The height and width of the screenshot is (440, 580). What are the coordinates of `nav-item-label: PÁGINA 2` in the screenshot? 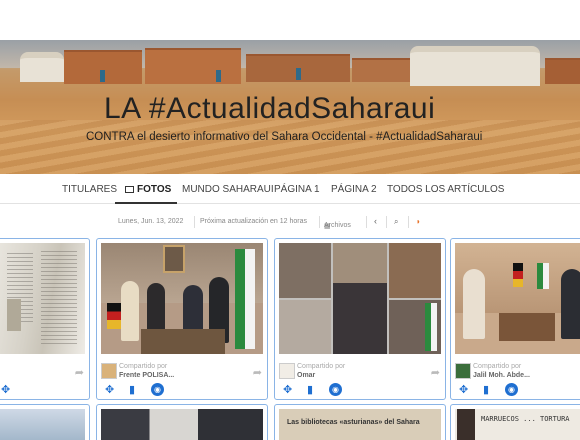 It's located at (354, 189).